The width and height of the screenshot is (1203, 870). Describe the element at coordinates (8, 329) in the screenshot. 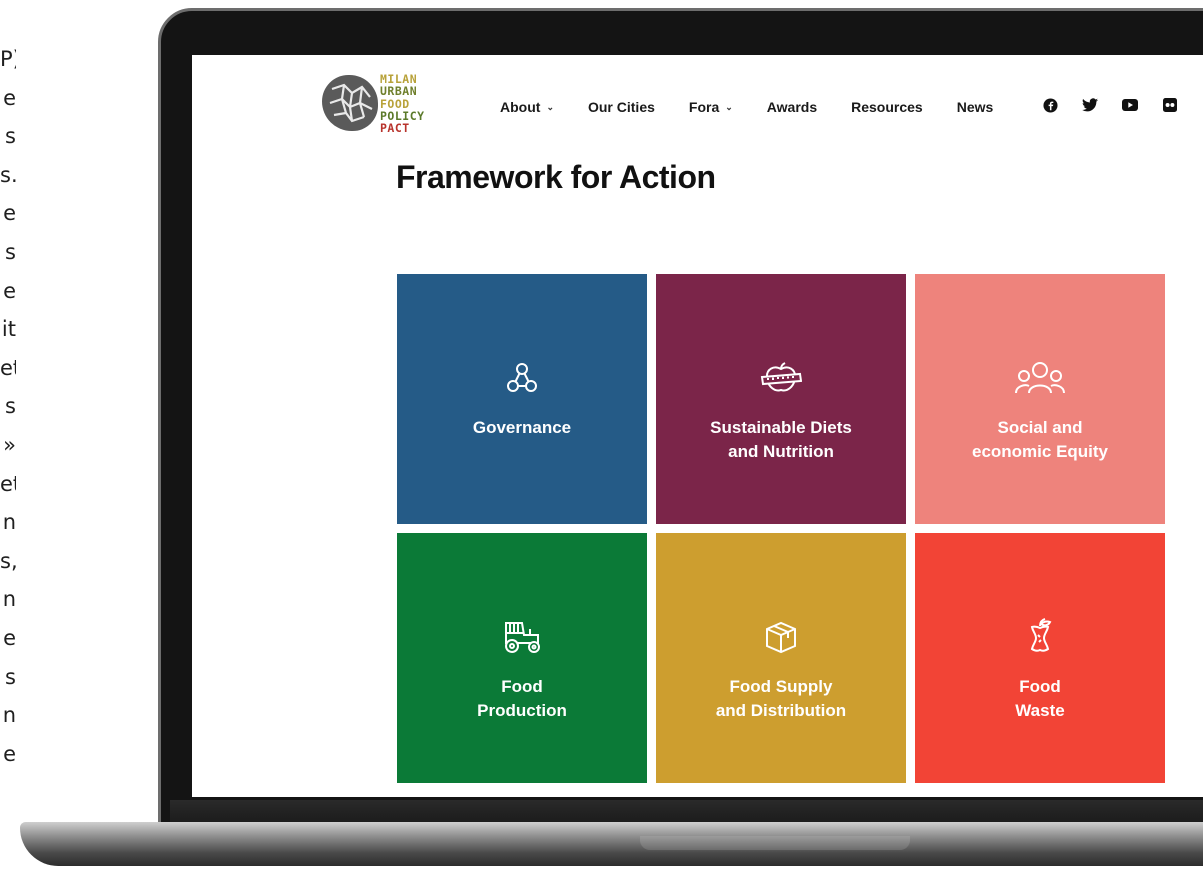

I see `clipped-text-line: it` at that location.